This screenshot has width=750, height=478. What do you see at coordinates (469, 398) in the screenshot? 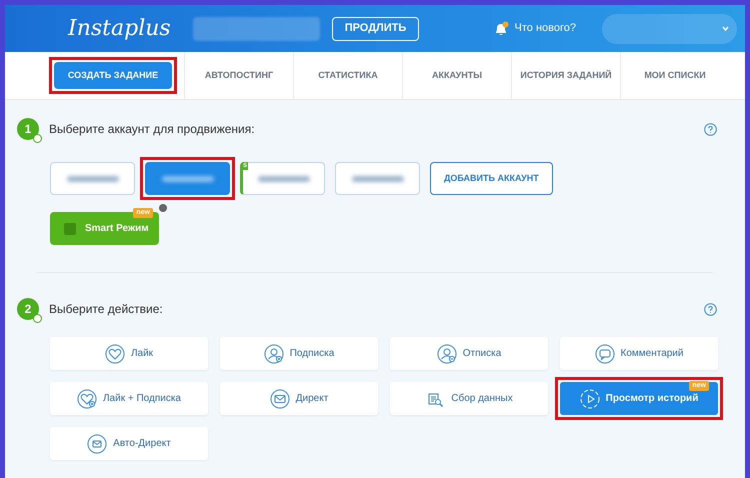
I see `action-button: Сбор данных` at bounding box center [469, 398].